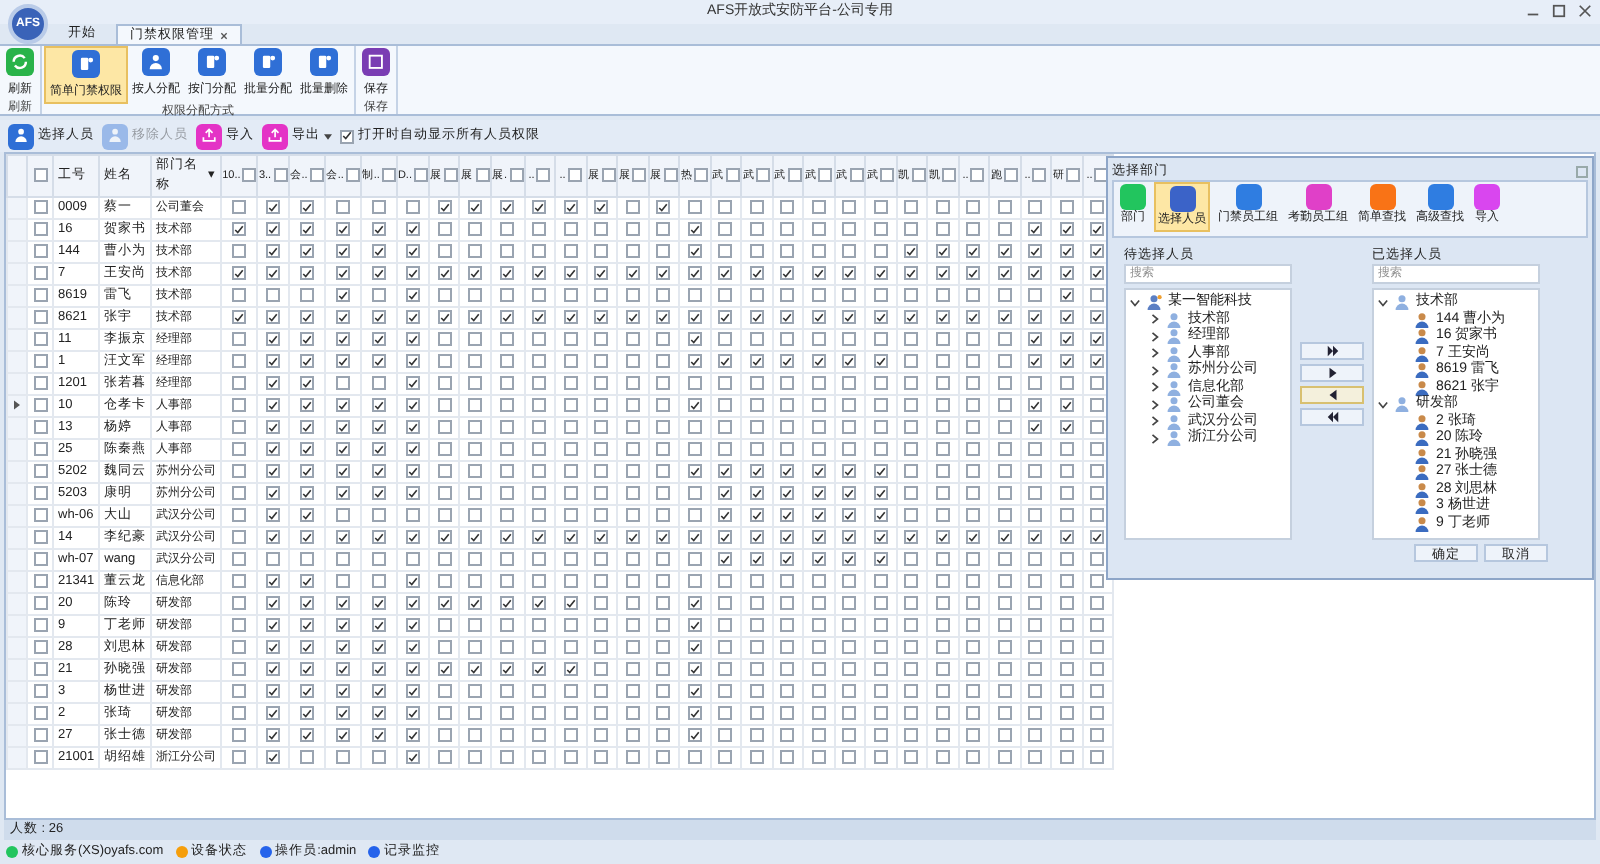  Describe the element at coordinates (115, 136) in the screenshot. I see `person-icon` at that location.